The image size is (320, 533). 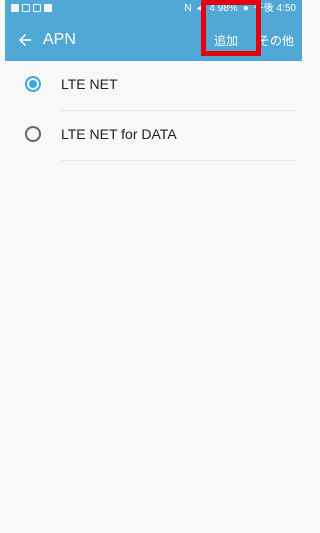 What do you see at coordinates (153, 9) in the screenshot?
I see `status-bar: N ◀ 4 98% ● 午後 4:50` at bounding box center [153, 9].